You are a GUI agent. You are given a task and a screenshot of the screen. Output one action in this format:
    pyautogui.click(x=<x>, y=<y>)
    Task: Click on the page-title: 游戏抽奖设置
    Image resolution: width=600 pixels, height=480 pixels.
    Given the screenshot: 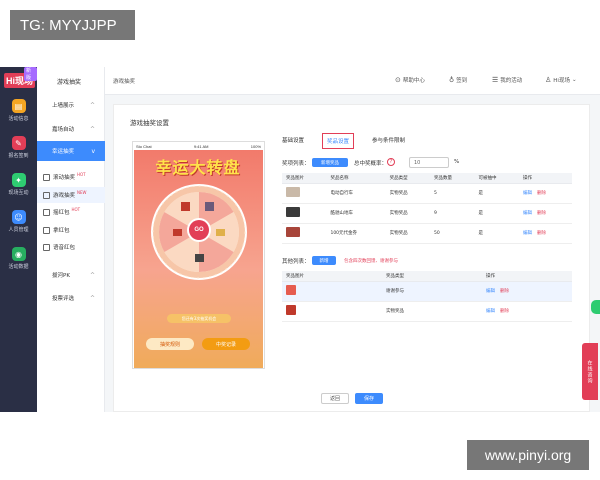 What is the action you would take?
    pyautogui.click(x=149, y=123)
    